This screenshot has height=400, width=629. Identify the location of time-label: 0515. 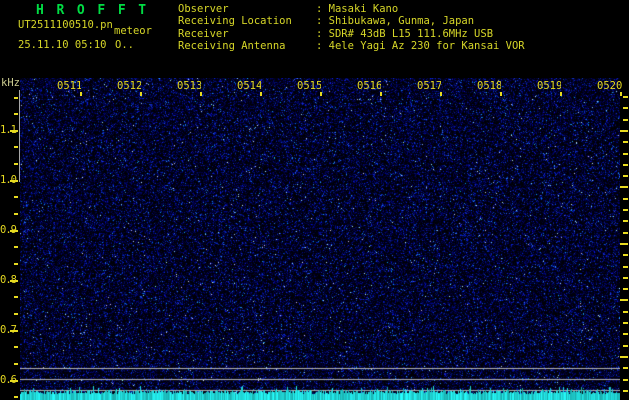
(309, 86).